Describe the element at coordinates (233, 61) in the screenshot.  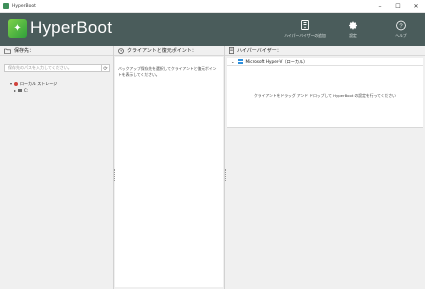
I see `chevron-down-icon: ⌄` at that location.